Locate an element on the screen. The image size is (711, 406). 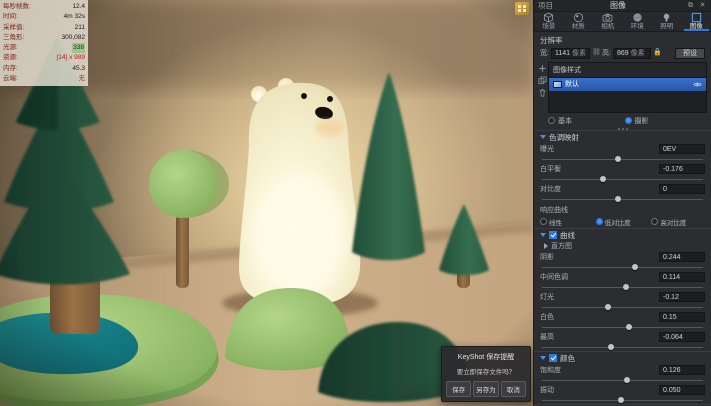
tab-lighting: 照明 is located at coordinates (667, 21).